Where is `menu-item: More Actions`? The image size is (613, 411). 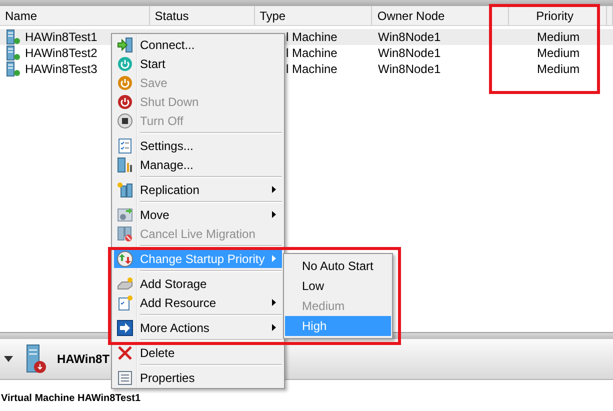
menu-item: More Actions is located at coordinates (198, 327).